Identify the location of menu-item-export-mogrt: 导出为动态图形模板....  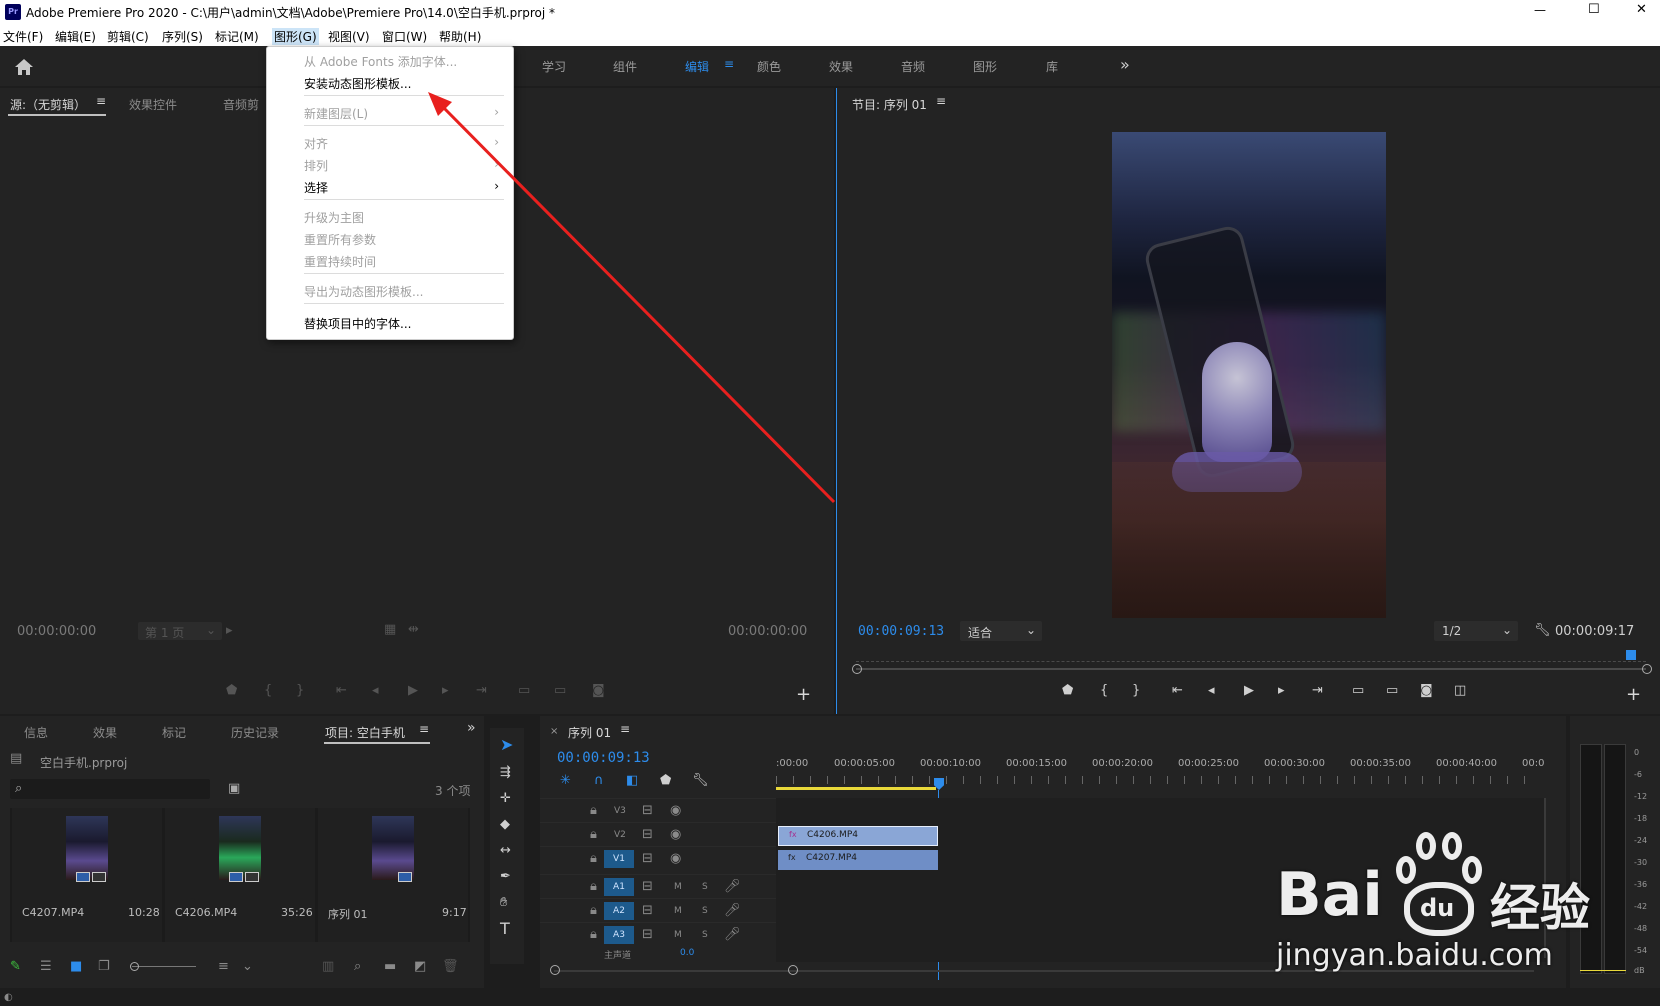
(363, 291).